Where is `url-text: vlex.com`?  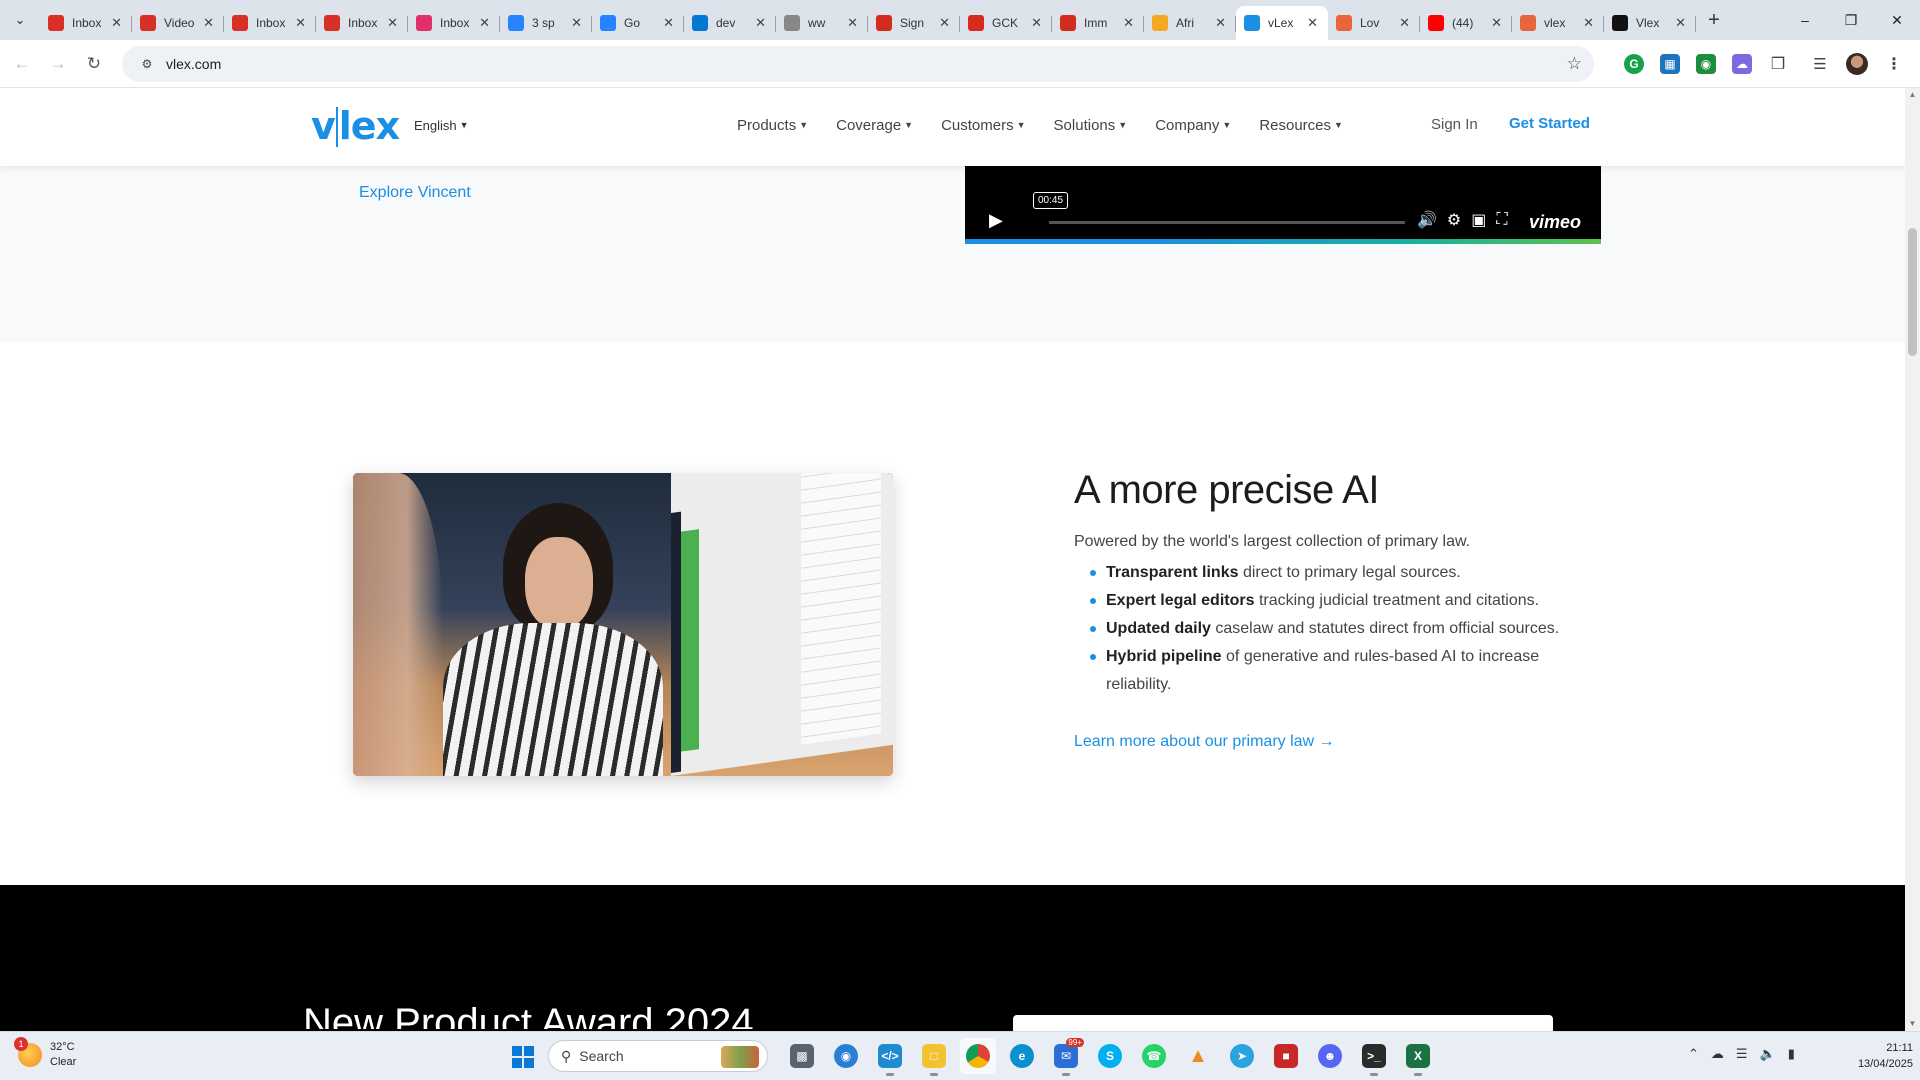
url-text: vlex.com is located at coordinates (193, 64).